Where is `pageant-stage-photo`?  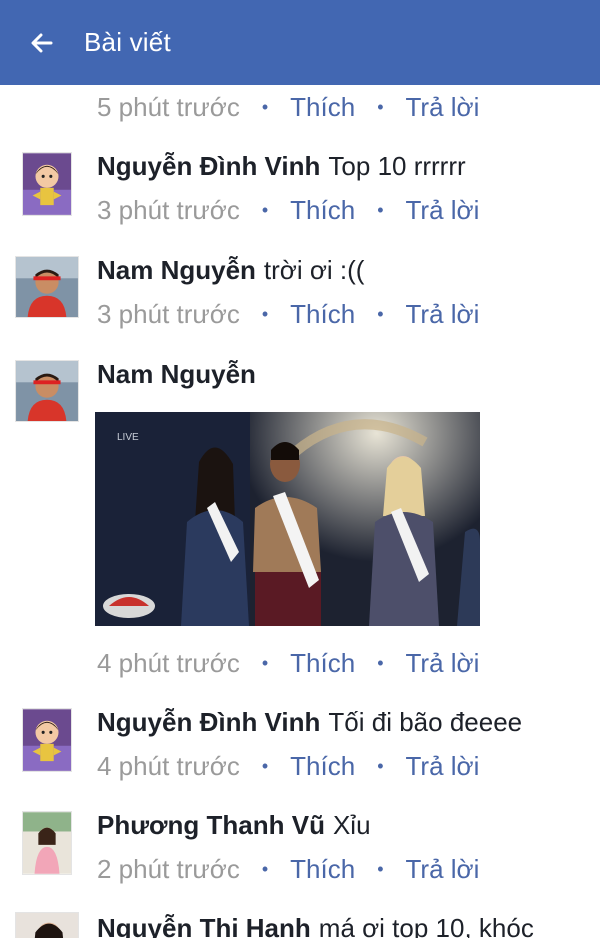
pageant-stage-photo is located at coordinates (287, 519).